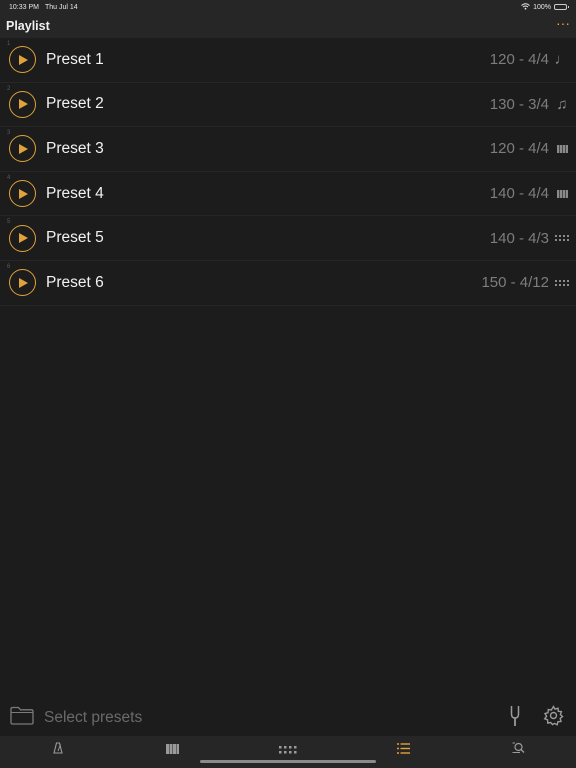  I want to click on tempo-signature: 130 - 3/4, so click(519, 104).